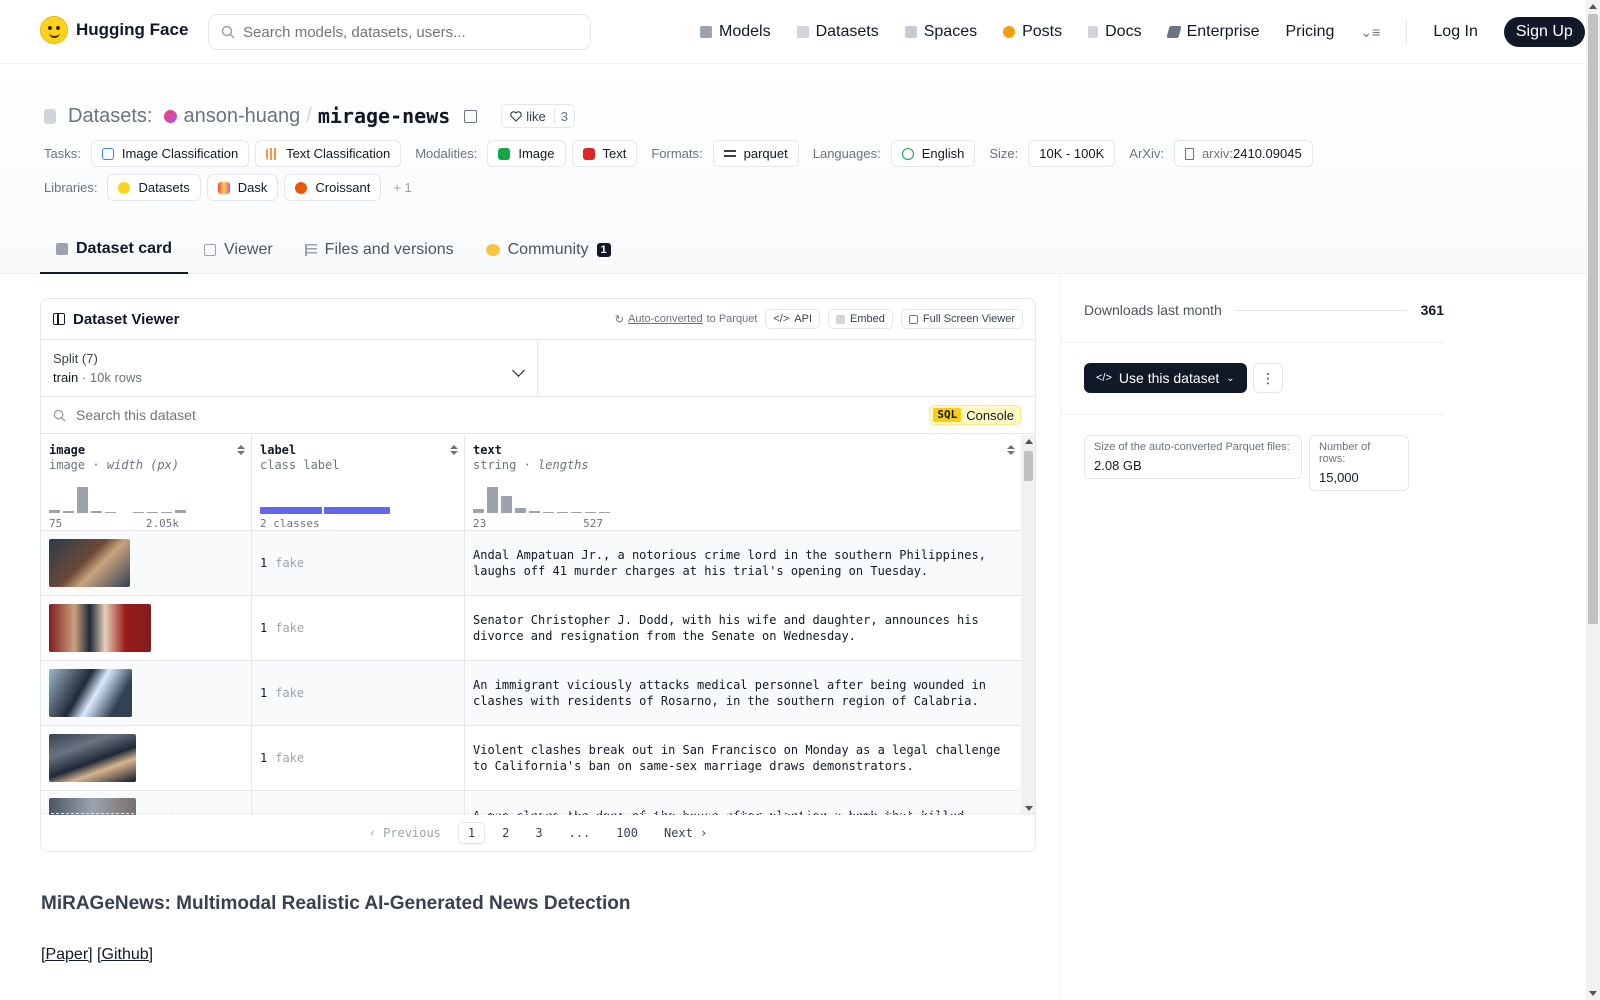 The width and height of the screenshot is (1600, 1000). I want to click on tag-image-classification: Image Classification, so click(170, 153).